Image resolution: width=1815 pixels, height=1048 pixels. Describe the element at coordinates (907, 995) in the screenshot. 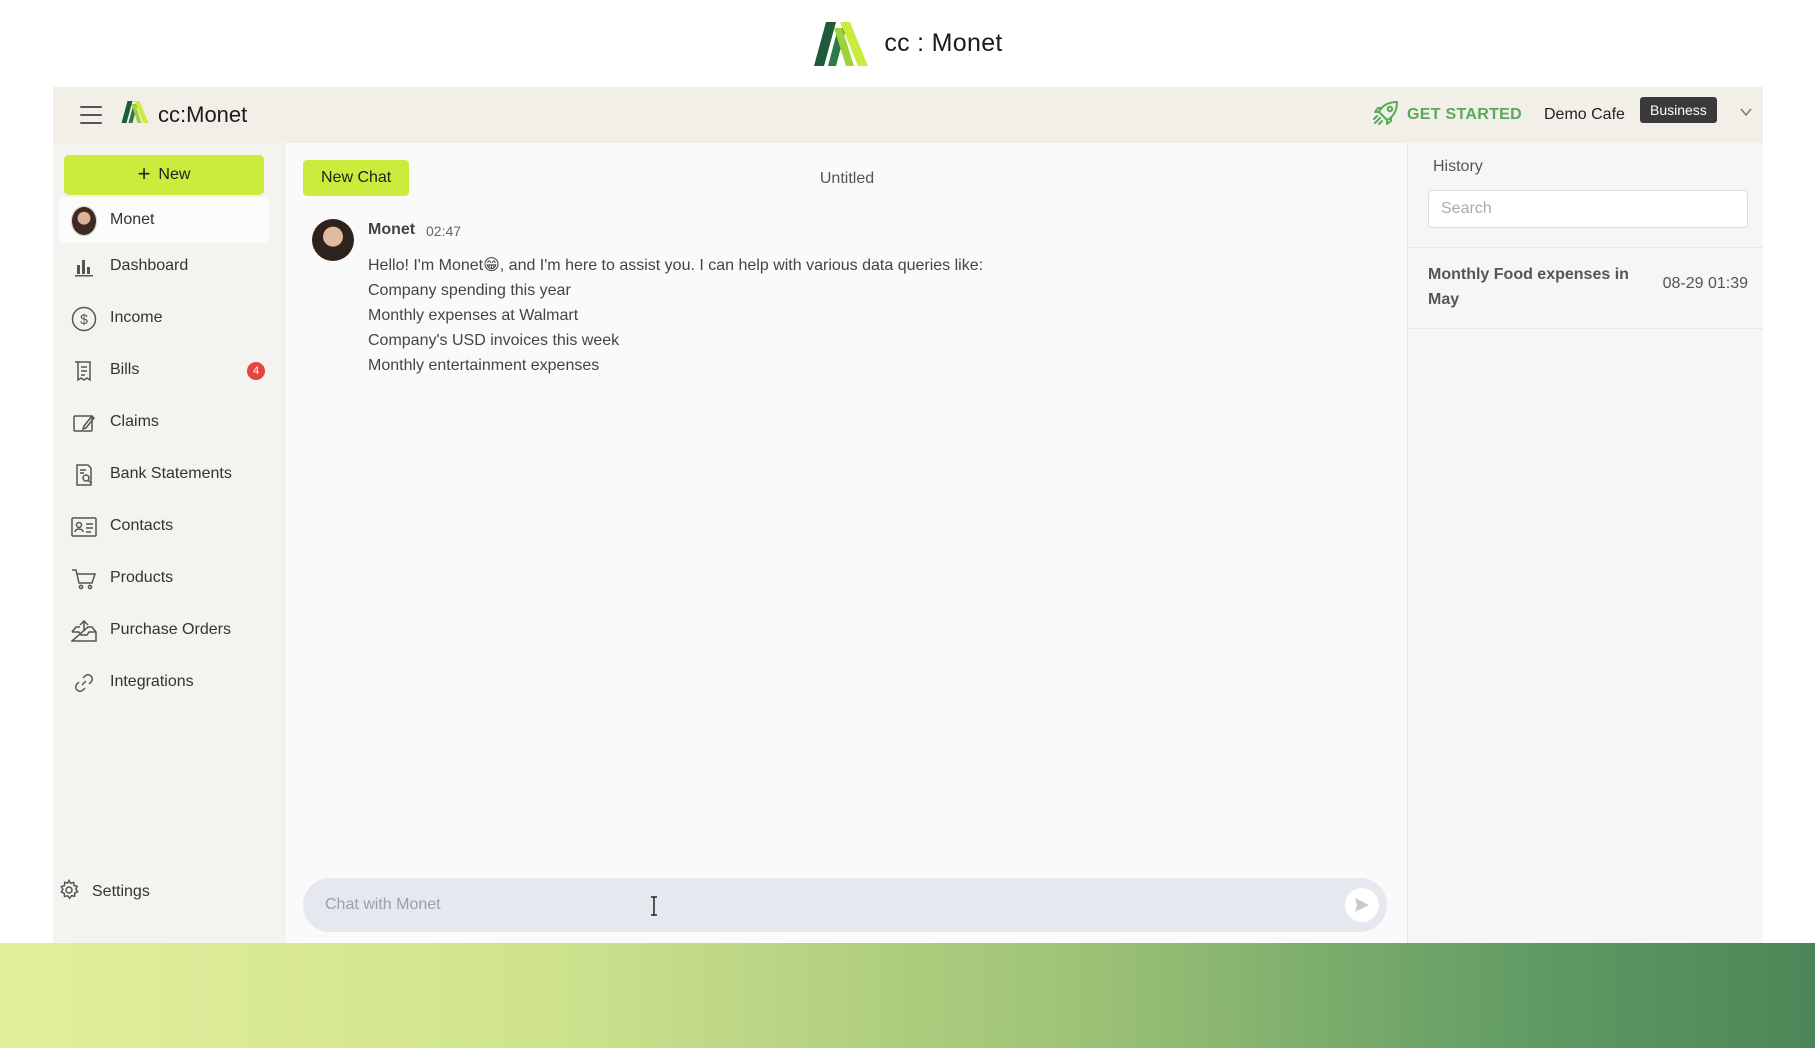

I see `bottom-gradient-band` at that location.